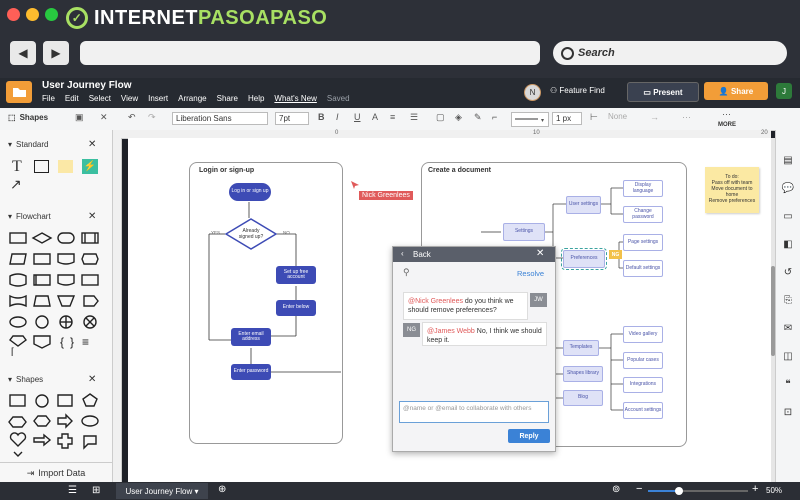  Describe the element at coordinates (321, 117) in the screenshot. I see `bold-button: B` at that location.